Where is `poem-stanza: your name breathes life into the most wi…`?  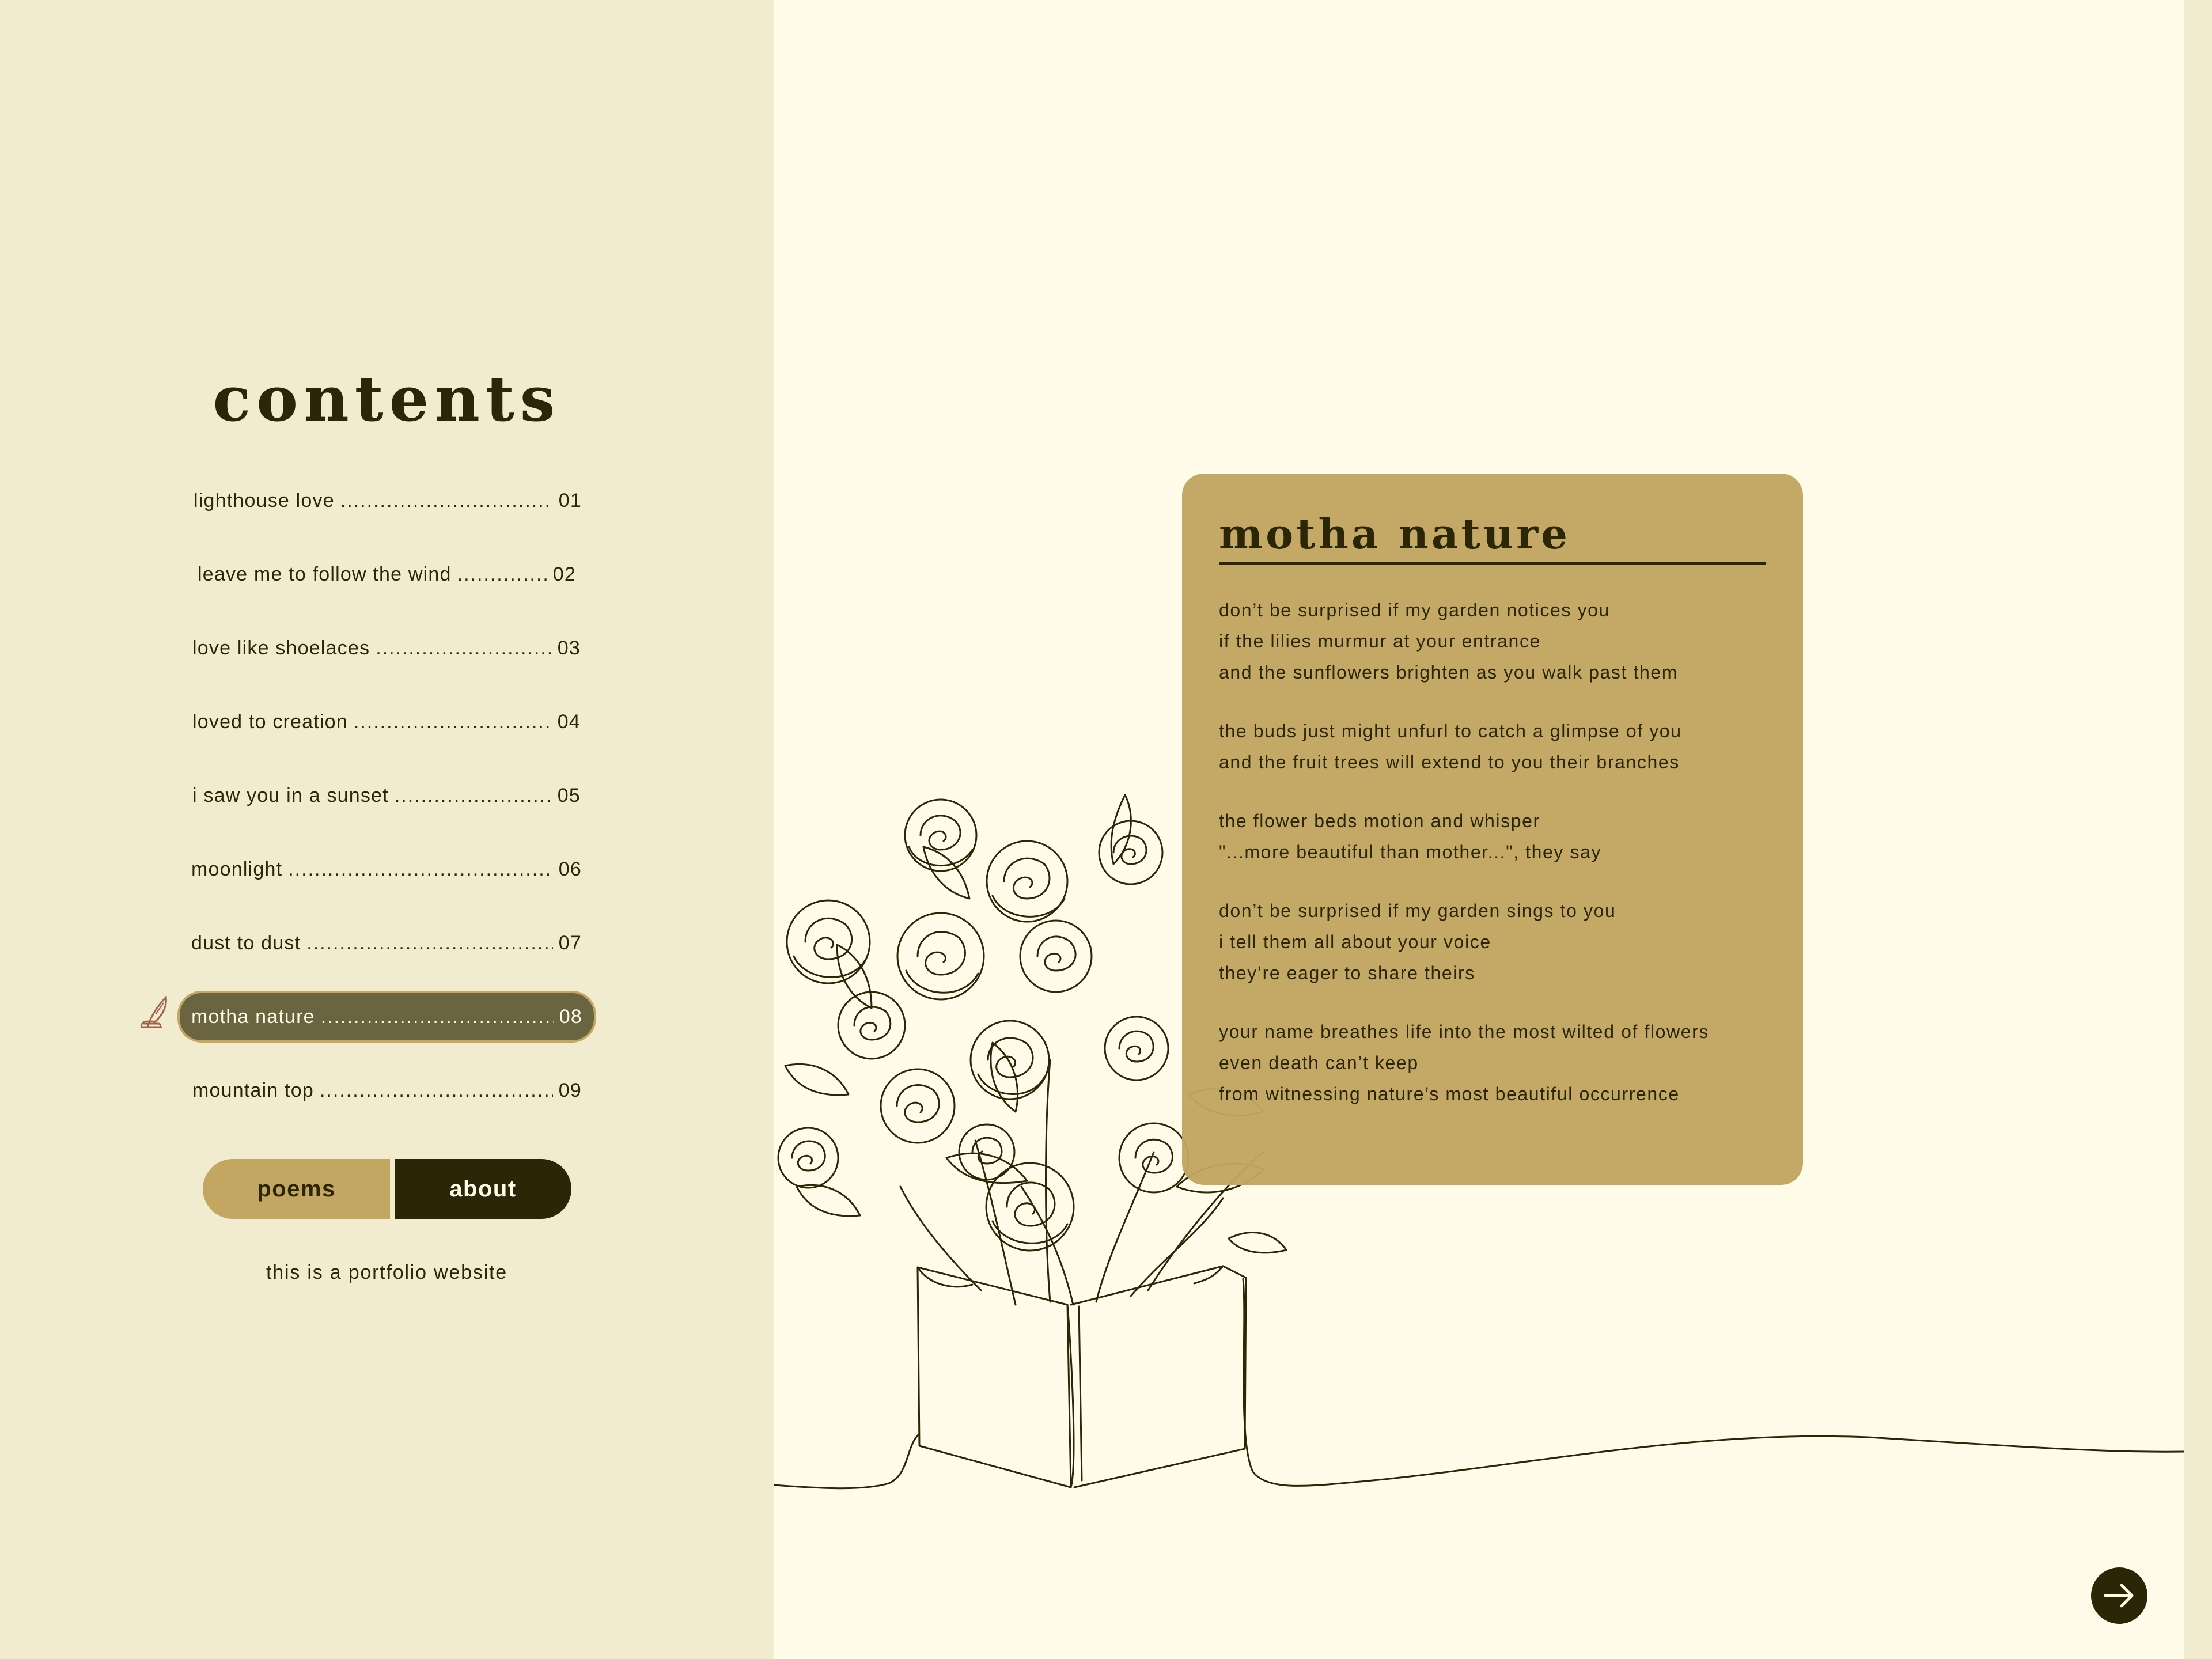 poem-stanza: your name breathes life into the most wi… is located at coordinates (1492, 1062).